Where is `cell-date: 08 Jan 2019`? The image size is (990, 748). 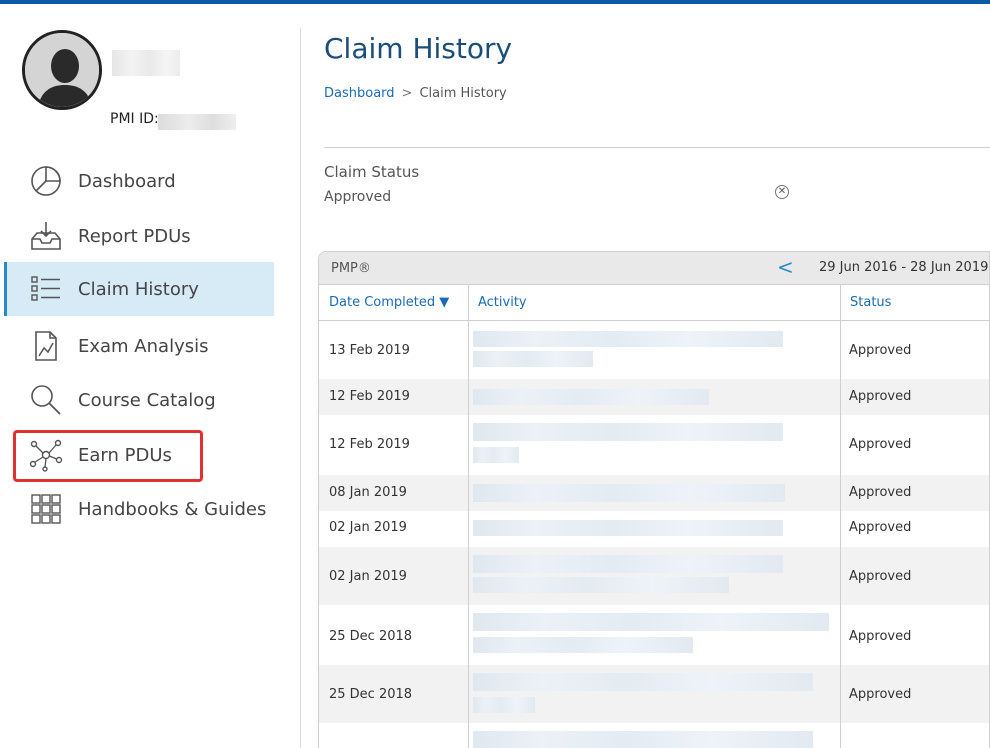
cell-date: 08 Jan 2019 is located at coordinates (368, 492).